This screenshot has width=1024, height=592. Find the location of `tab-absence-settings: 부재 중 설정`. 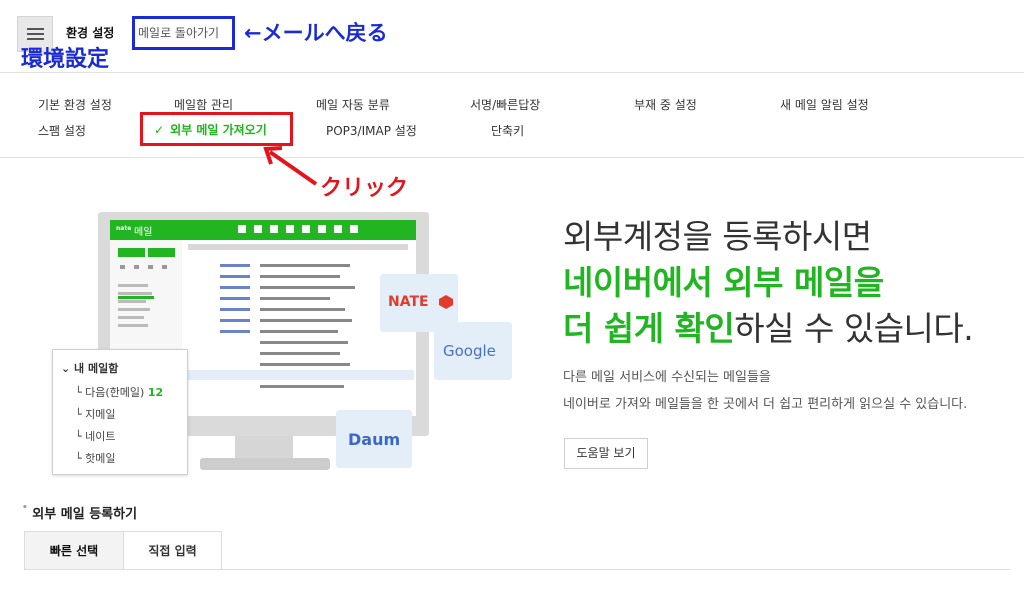

tab-absence-settings: 부재 중 설정 is located at coordinates (665, 104).